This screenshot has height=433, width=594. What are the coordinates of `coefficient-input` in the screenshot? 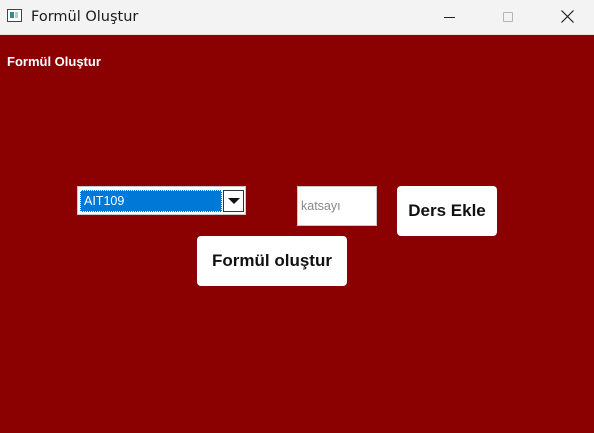 It's located at (337, 206).